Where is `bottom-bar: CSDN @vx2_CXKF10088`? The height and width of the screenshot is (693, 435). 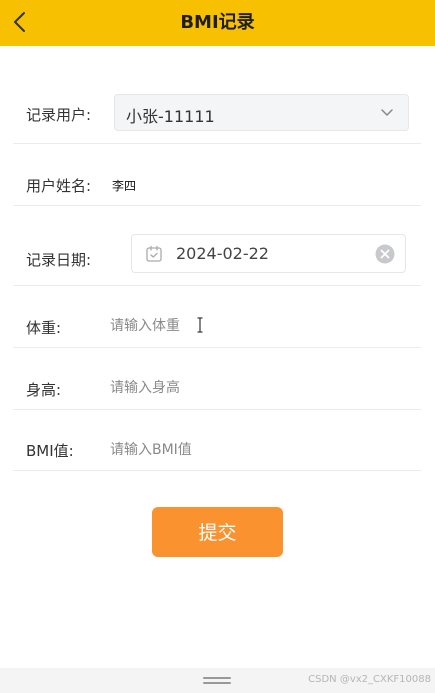 bottom-bar: CSDN @vx2_CXKF10088 is located at coordinates (217, 680).